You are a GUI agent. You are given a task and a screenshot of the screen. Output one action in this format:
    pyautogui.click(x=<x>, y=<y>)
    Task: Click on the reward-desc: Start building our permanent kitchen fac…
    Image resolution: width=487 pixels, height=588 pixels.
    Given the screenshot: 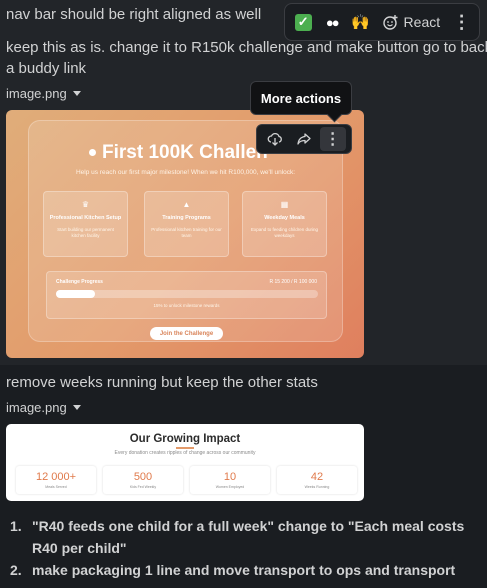 What is the action you would take?
    pyautogui.click(x=85, y=232)
    